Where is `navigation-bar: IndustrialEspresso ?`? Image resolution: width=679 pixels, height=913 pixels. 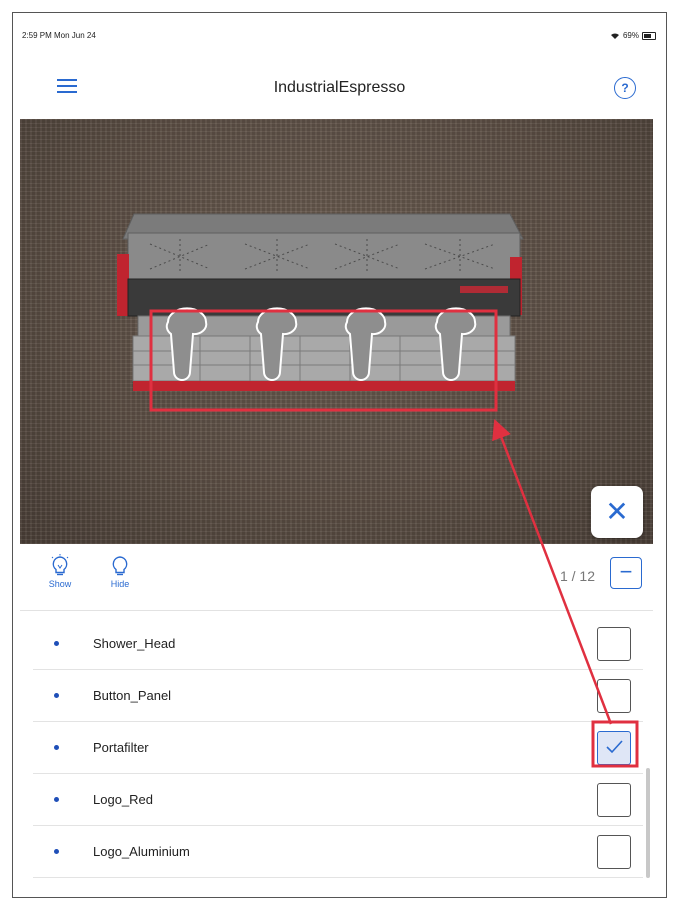
navigation-bar: IndustrialEspresso ? is located at coordinates (339, 86).